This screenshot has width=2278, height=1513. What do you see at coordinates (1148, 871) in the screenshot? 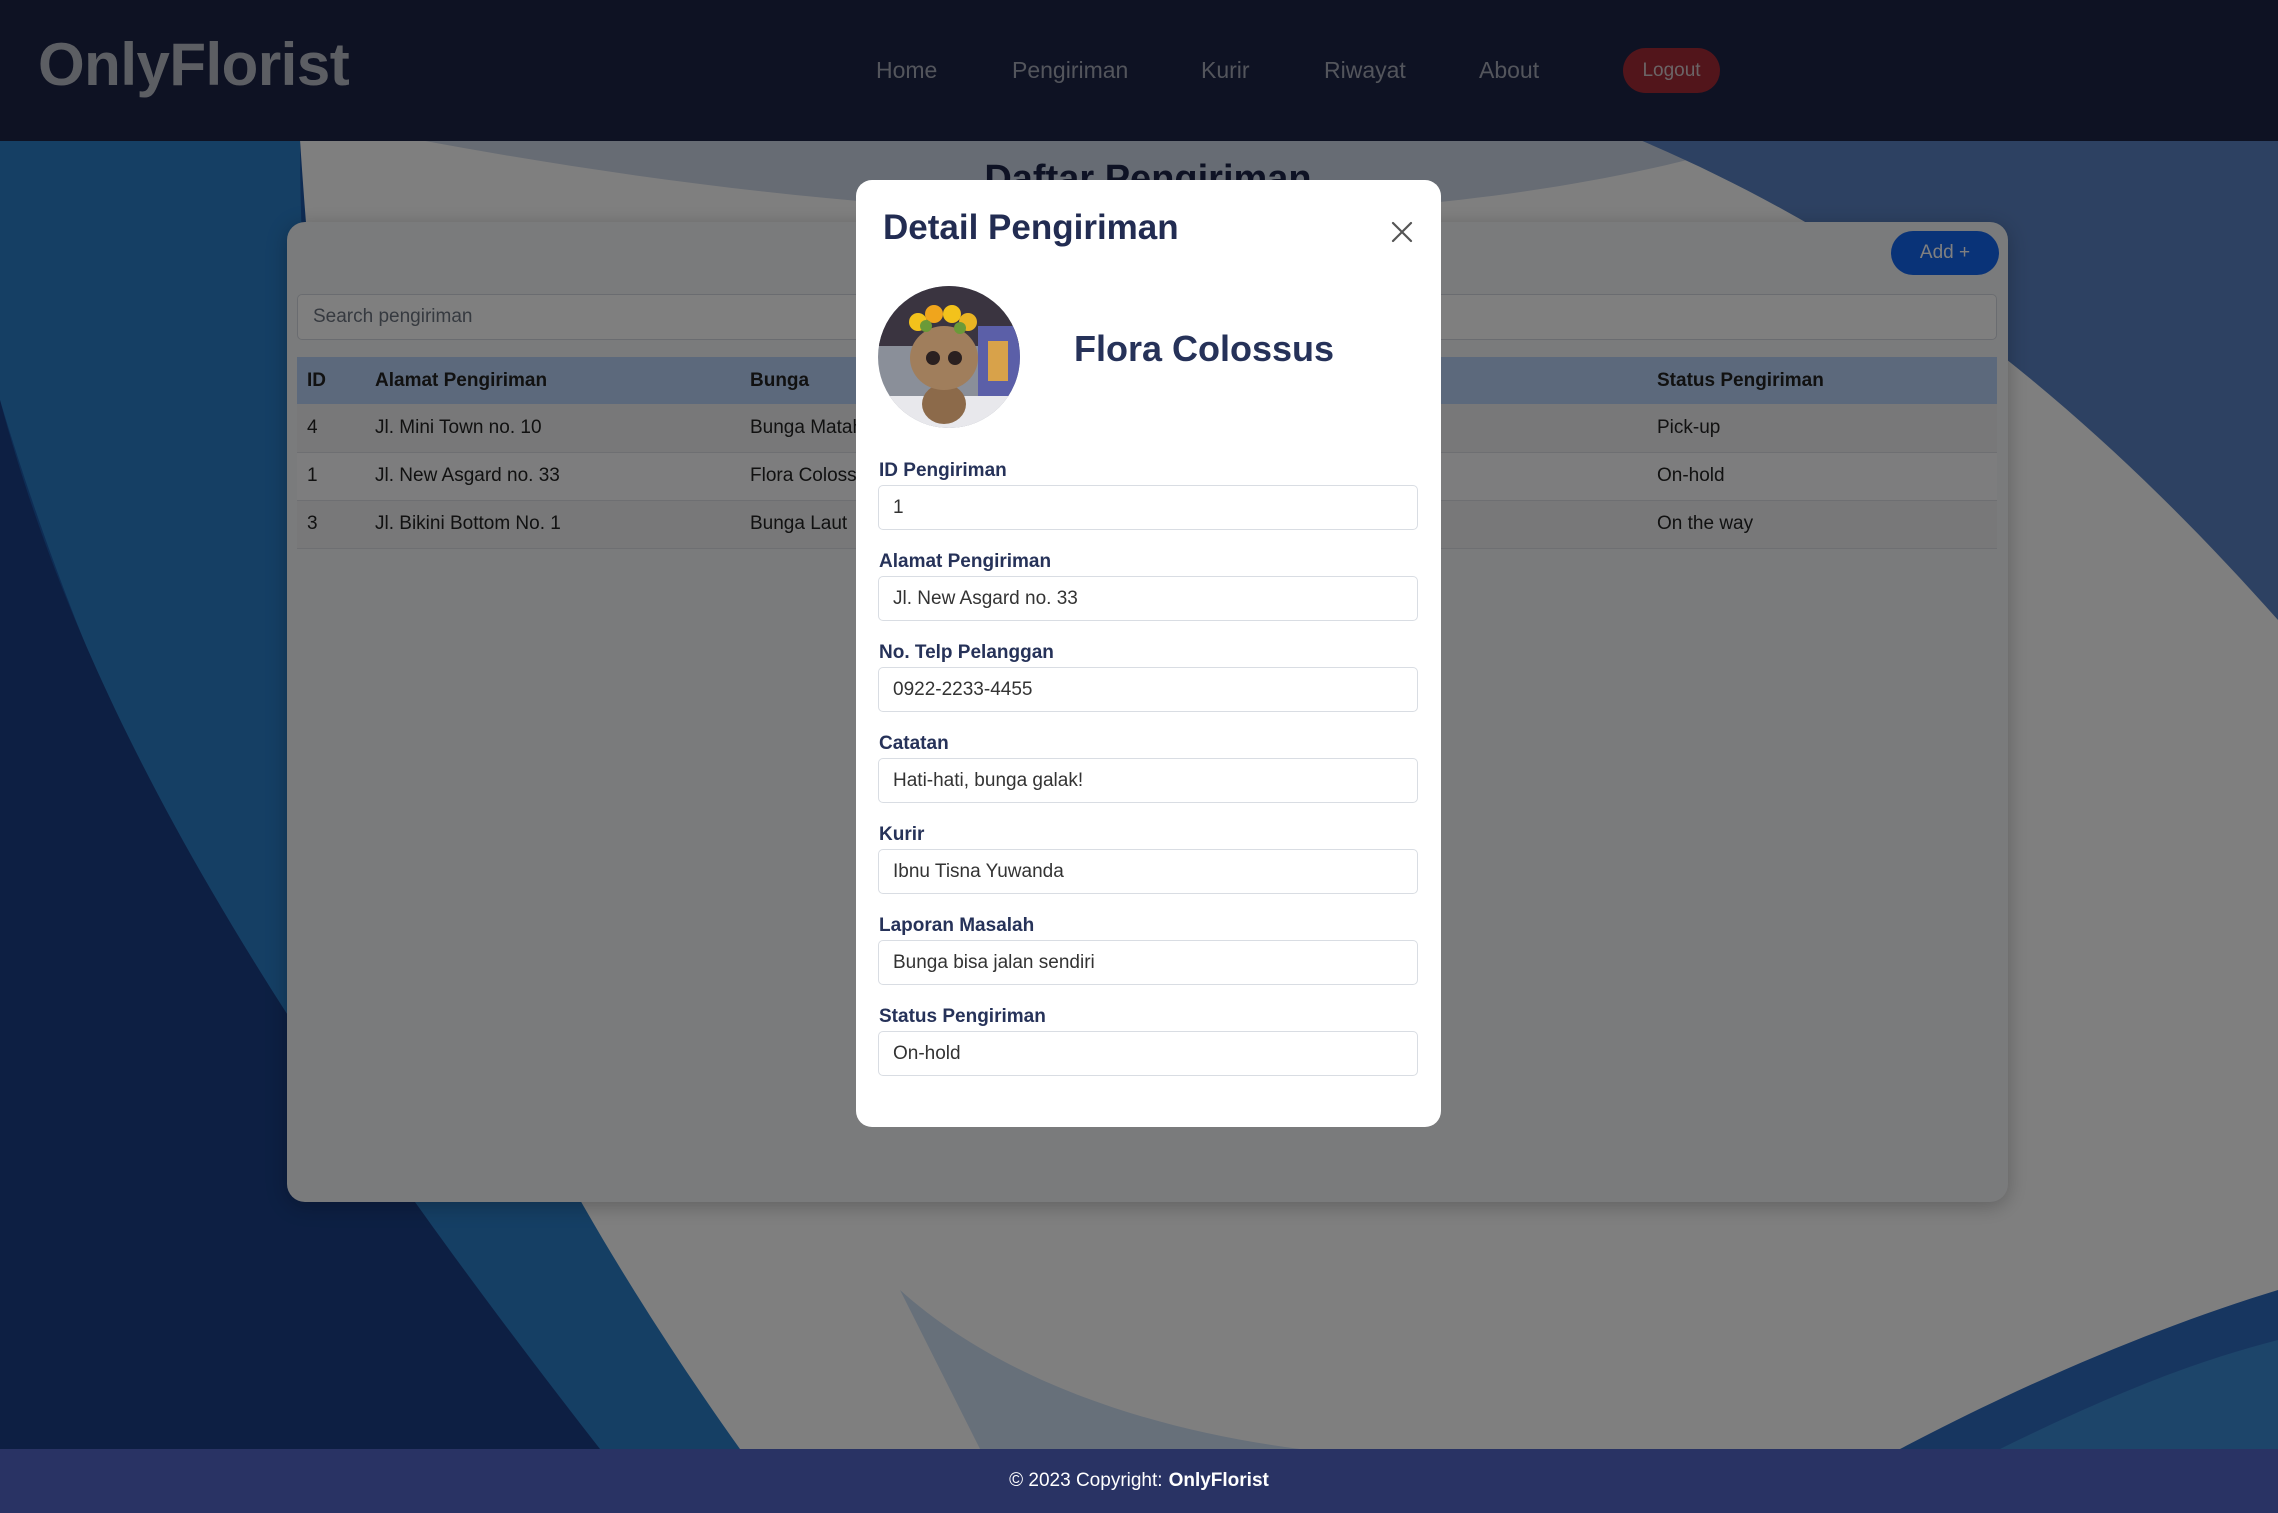
I see `kurir-field` at bounding box center [1148, 871].